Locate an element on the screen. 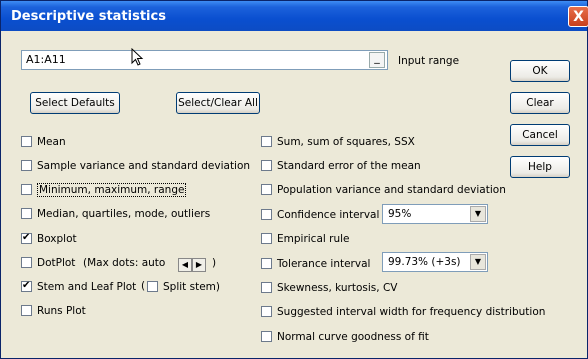  tolerance-level-select: 99.73% (+3s) ▼ is located at coordinates (435, 262).